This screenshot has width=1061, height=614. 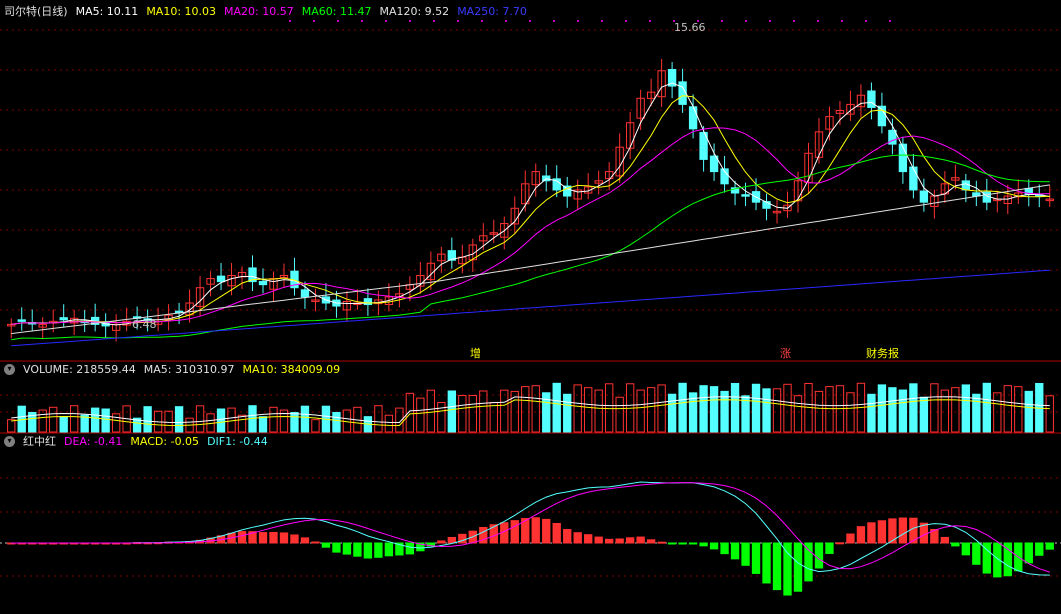 I want to click on volume-ma10: MA10: 384009.09, so click(x=291, y=369).